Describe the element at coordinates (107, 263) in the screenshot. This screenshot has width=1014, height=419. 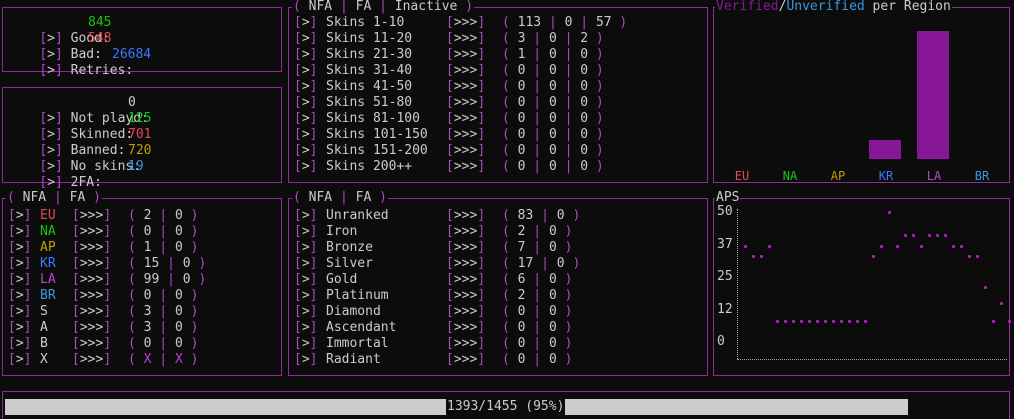
I see `region-row: [>] KR [>>>]( 15 | 0 )` at that location.